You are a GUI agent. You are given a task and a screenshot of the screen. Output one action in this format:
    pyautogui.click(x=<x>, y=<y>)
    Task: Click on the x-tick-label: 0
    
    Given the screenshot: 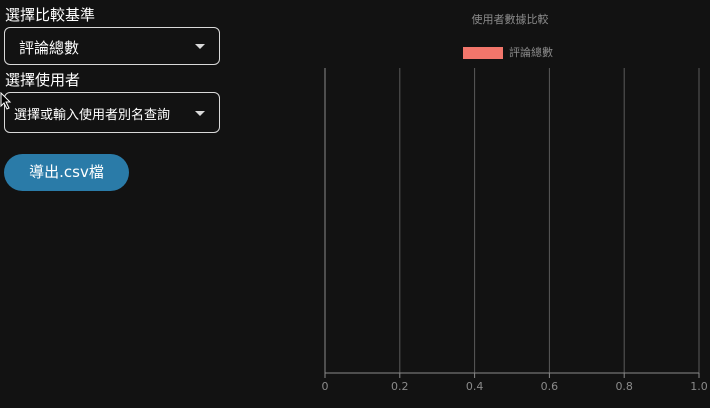 What is the action you would take?
    pyautogui.click(x=325, y=386)
    